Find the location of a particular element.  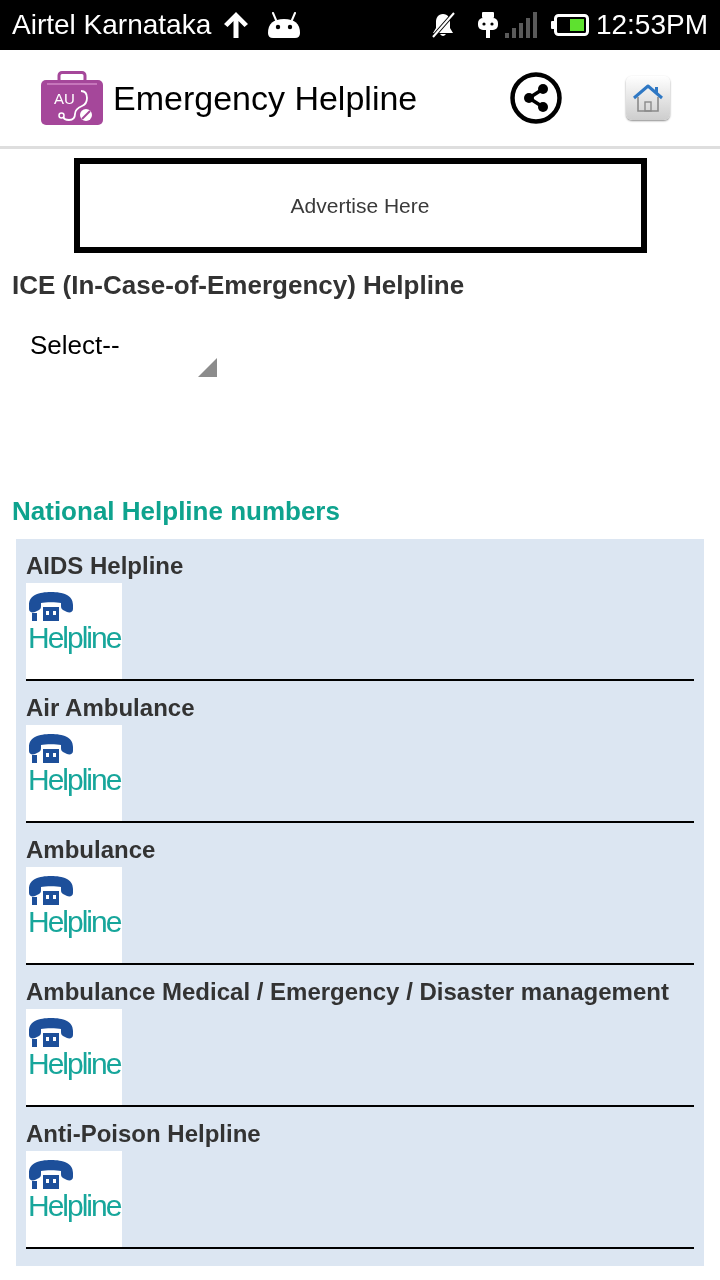

arrow-up-icon is located at coordinates (236, 25).